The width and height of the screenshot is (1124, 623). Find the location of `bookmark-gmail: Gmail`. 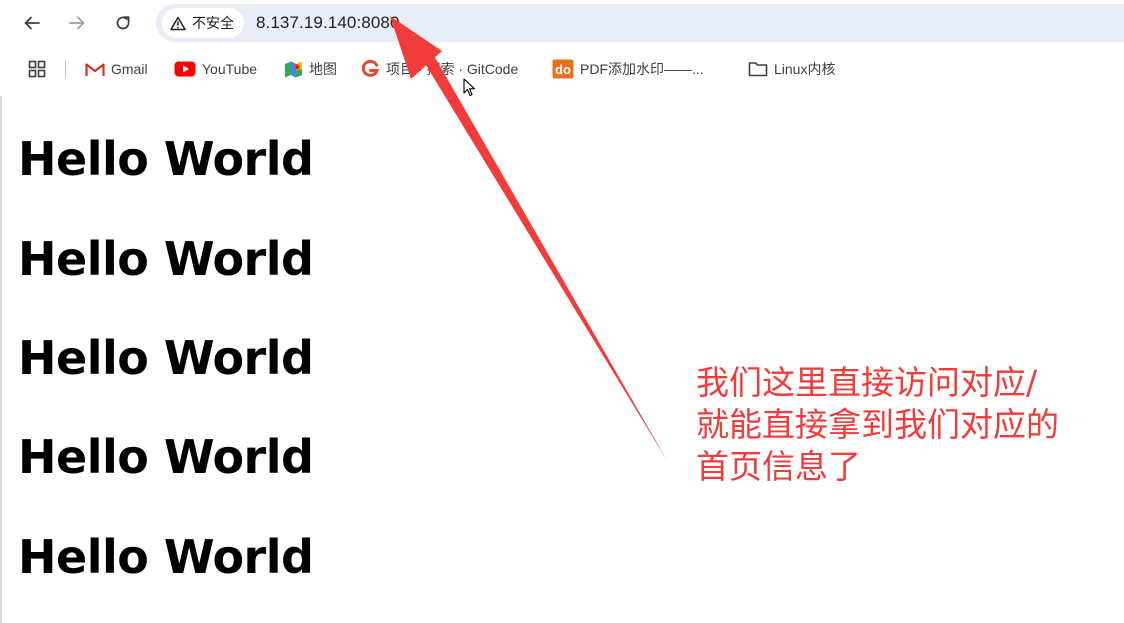

bookmark-gmail: Gmail is located at coordinates (116, 69).